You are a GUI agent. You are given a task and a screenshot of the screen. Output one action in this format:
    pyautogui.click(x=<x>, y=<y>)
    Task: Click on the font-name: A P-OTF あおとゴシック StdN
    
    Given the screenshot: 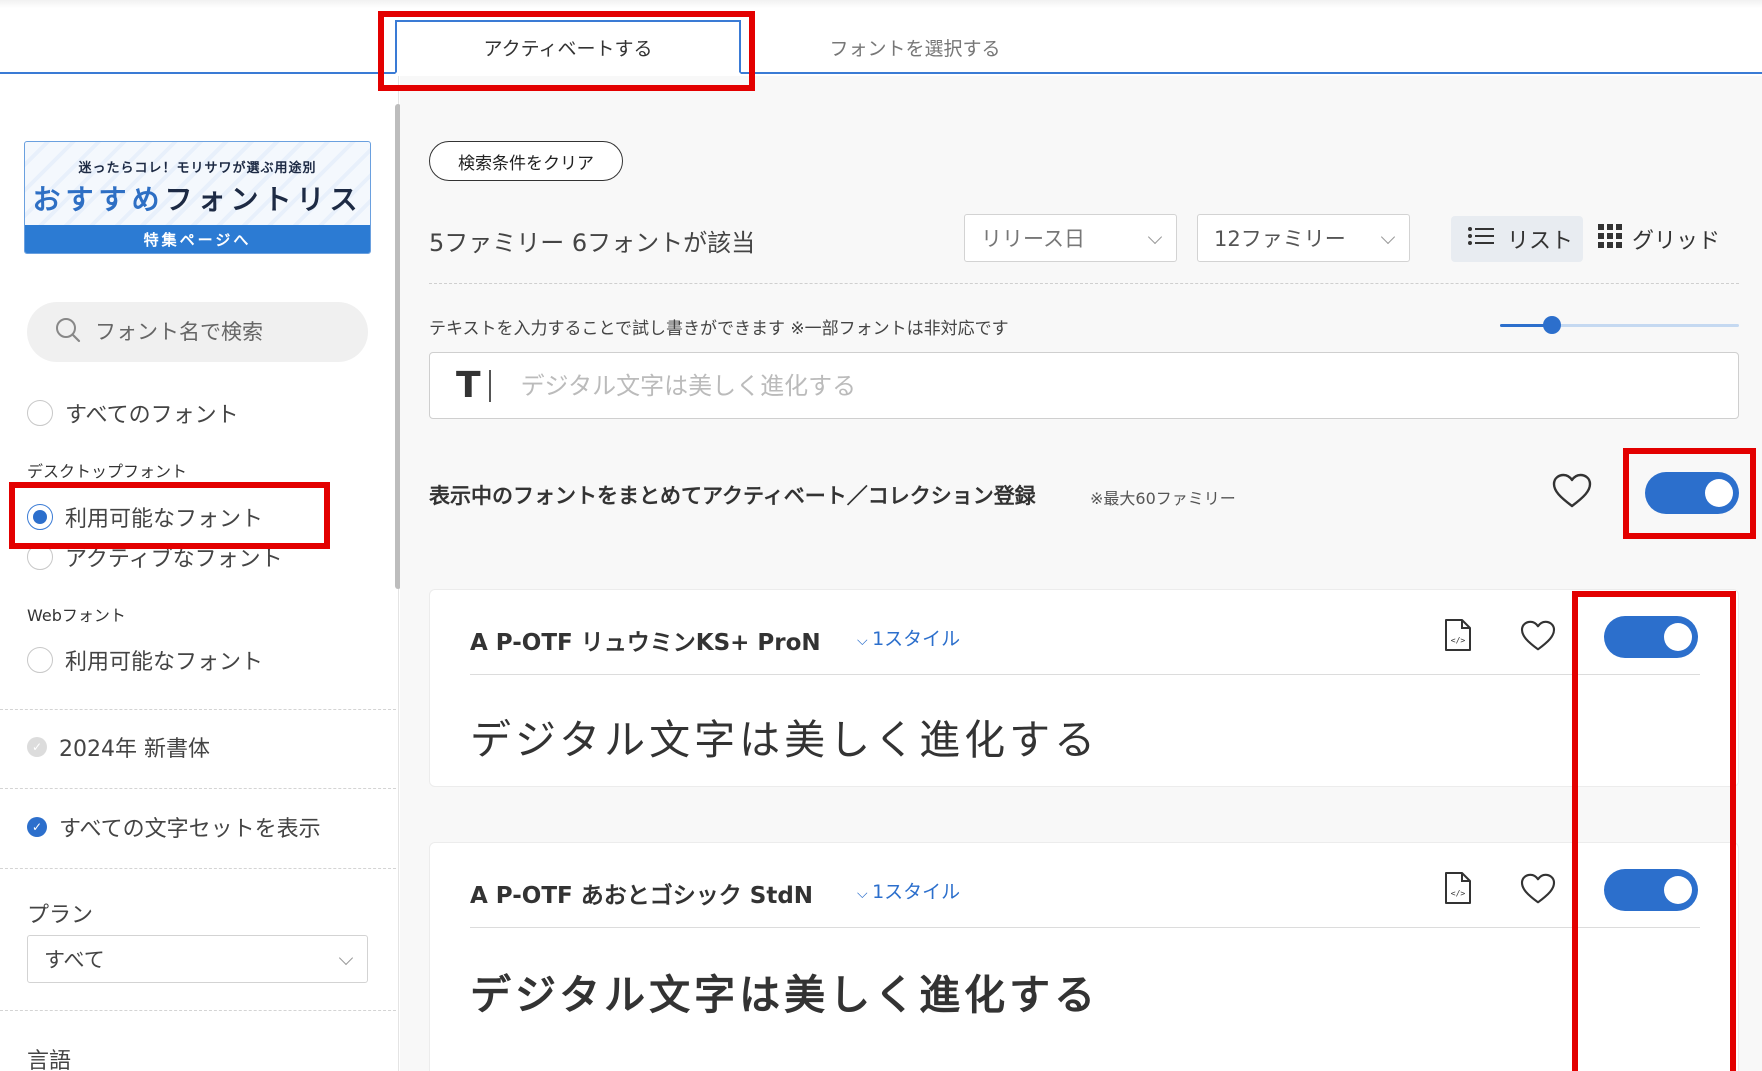 What is the action you would take?
    pyautogui.click(x=642, y=896)
    